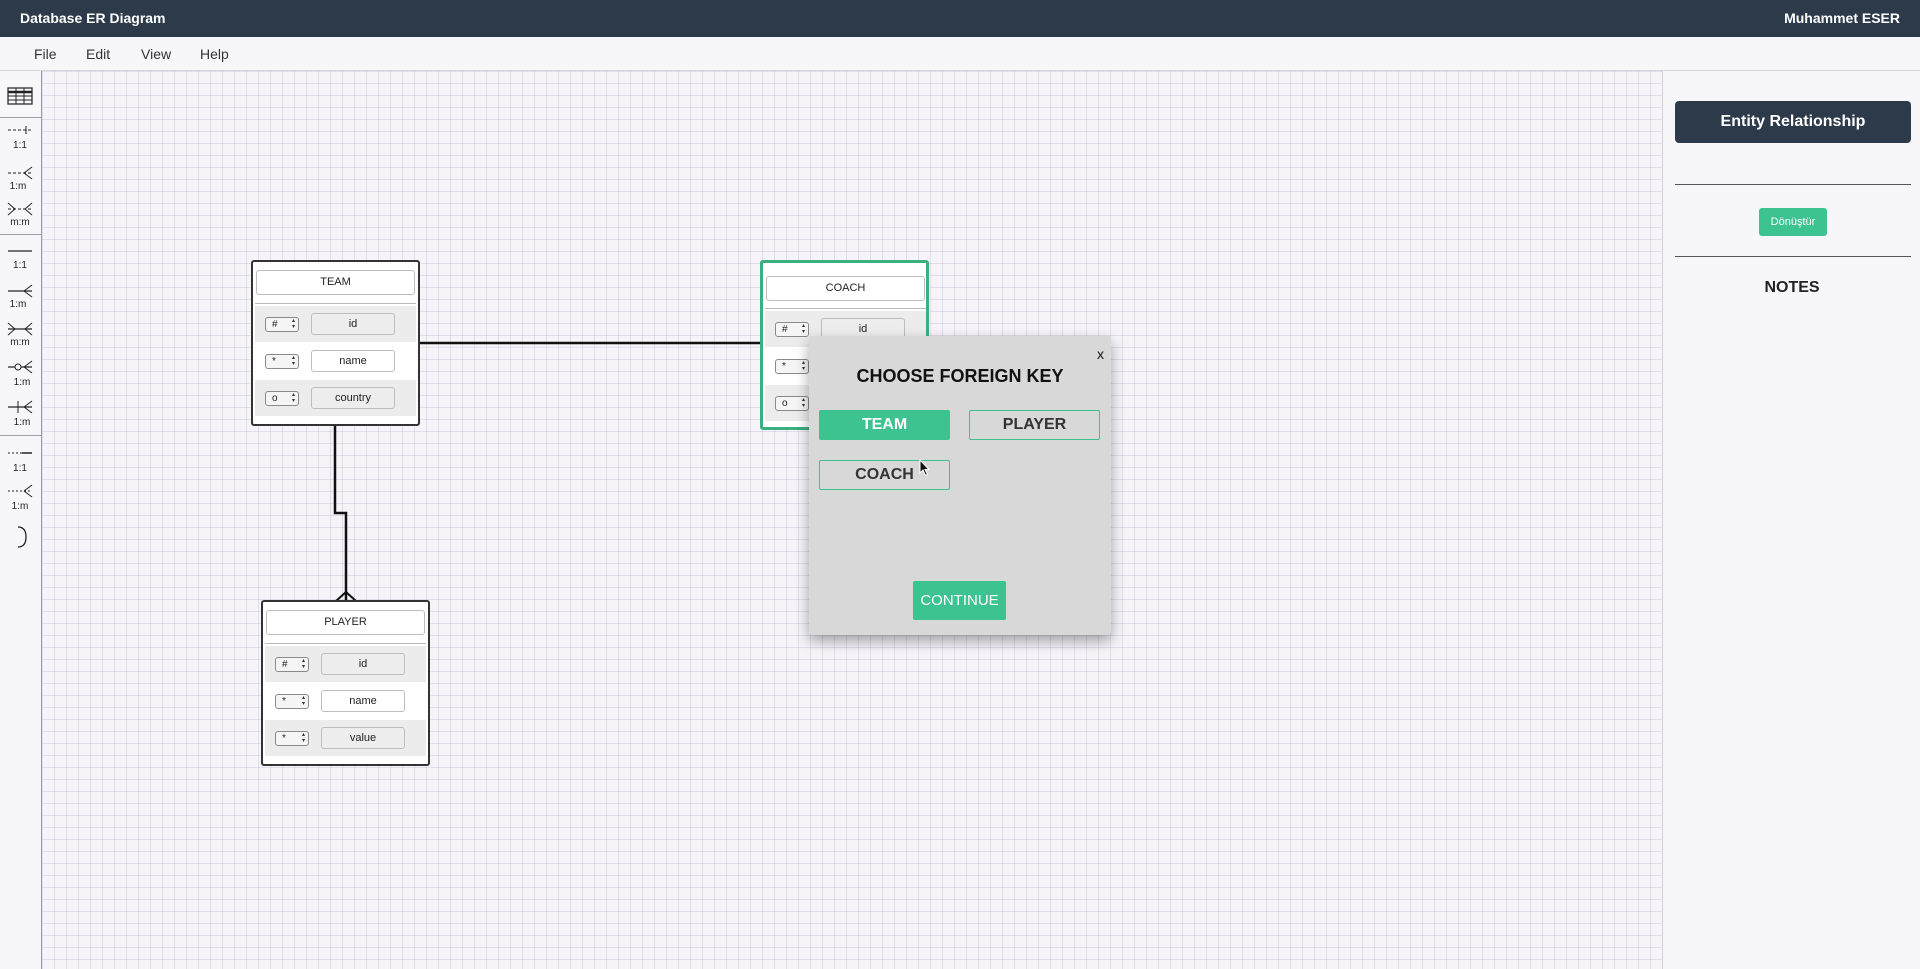  I want to click on entity-title: TEAM, so click(335, 282).